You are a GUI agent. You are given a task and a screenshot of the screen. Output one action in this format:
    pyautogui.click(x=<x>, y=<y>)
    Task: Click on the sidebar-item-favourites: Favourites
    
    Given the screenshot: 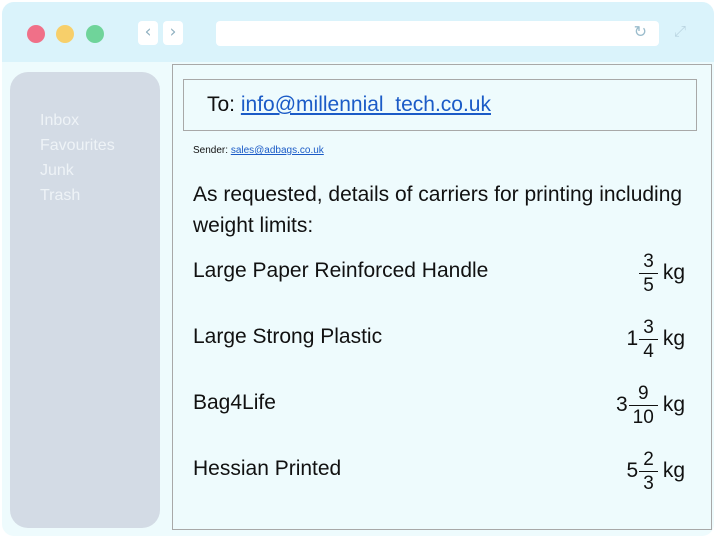 What is the action you would take?
    pyautogui.click(x=100, y=145)
    